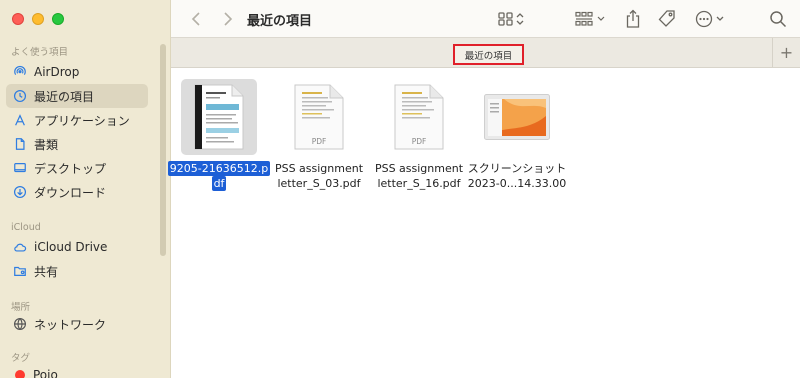  What do you see at coordinates (21, 307) in the screenshot?
I see `section-locations: 場所` at bounding box center [21, 307].